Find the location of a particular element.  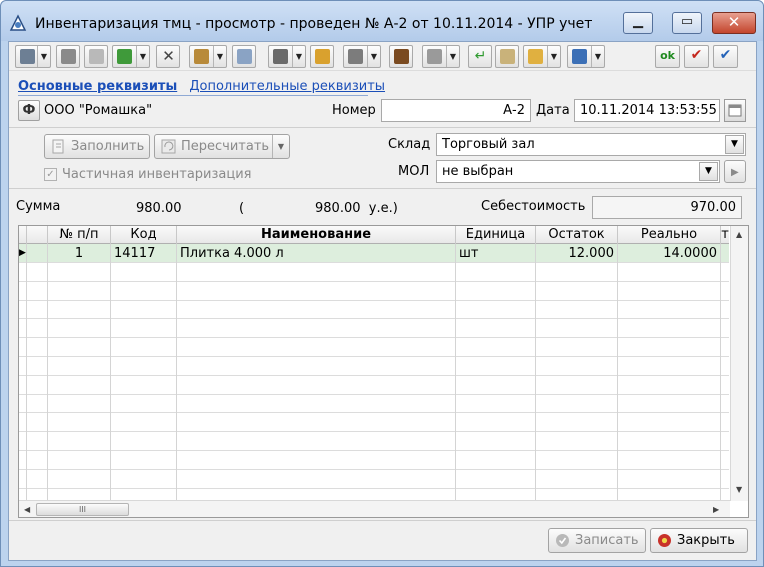

minimize-button: ▁ is located at coordinates (638, 23).